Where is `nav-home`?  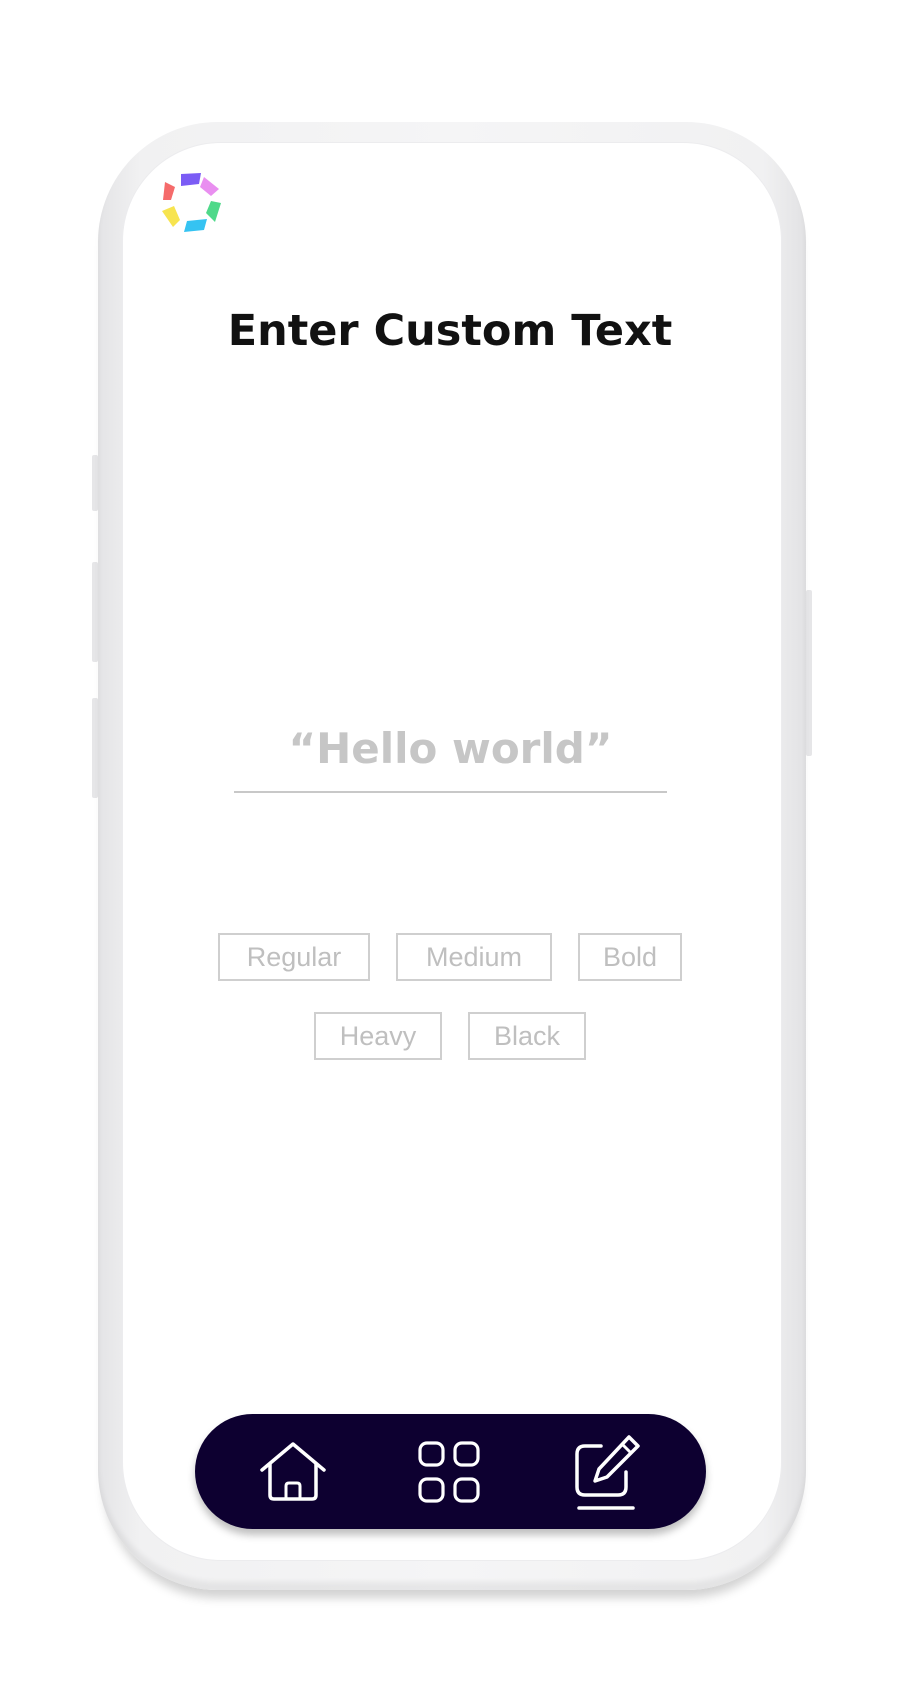 nav-home is located at coordinates (293, 1472).